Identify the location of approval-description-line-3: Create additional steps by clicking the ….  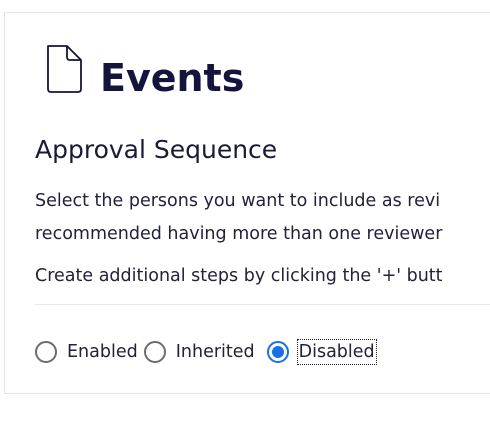
(239, 276).